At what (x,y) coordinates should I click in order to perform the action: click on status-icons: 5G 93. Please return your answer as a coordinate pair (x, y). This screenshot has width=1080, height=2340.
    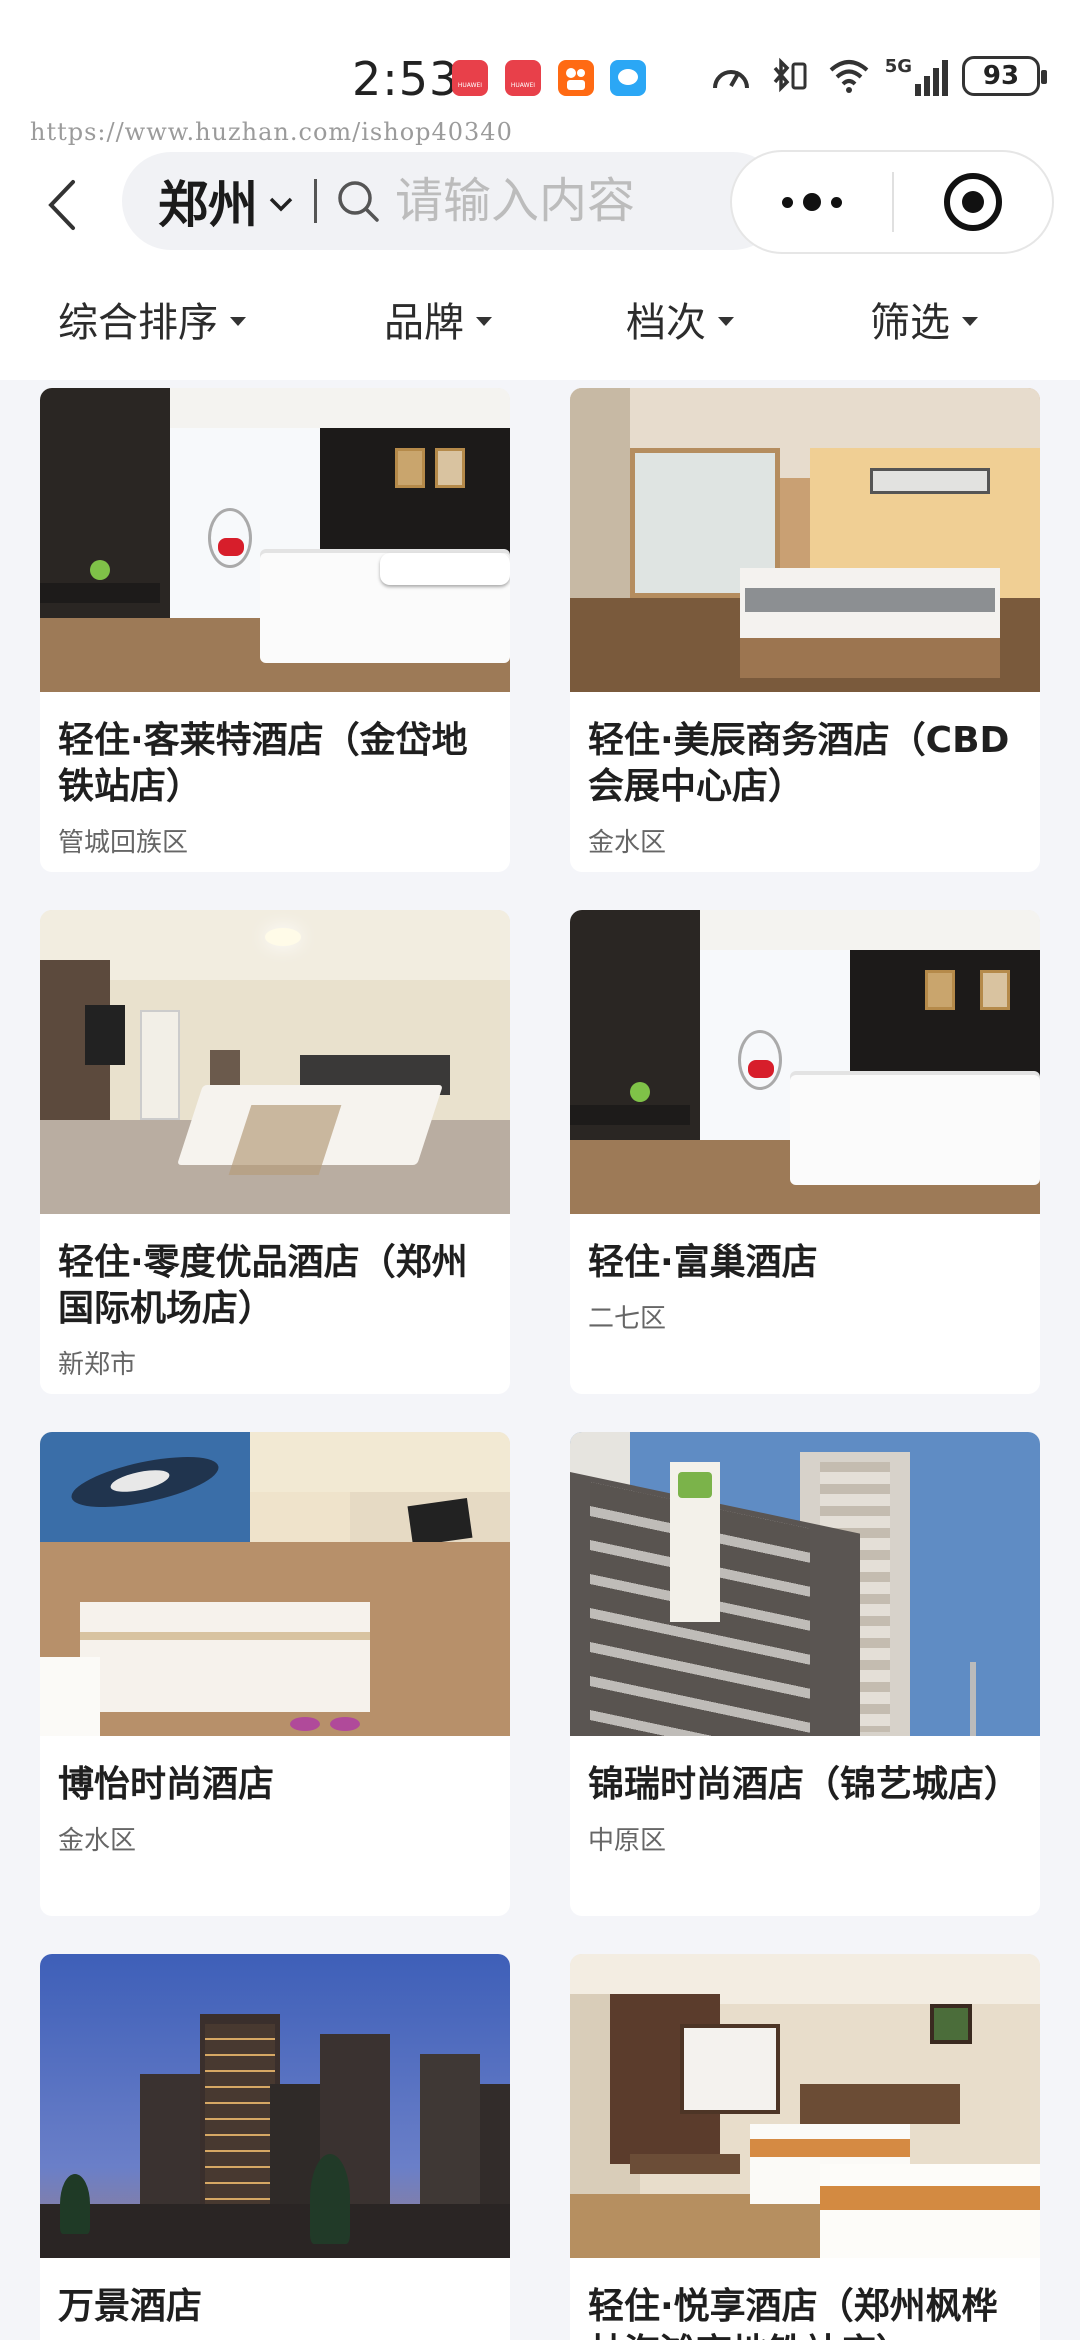
    Looking at the image, I should click on (878, 76).